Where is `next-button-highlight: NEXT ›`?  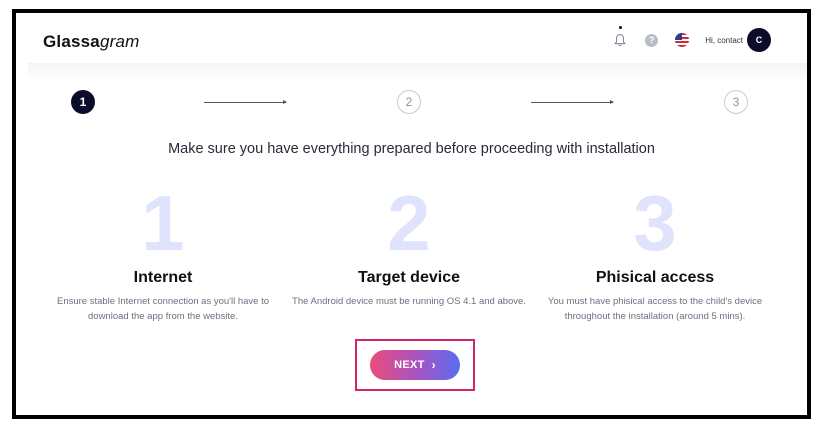 next-button-highlight: NEXT › is located at coordinates (415, 365).